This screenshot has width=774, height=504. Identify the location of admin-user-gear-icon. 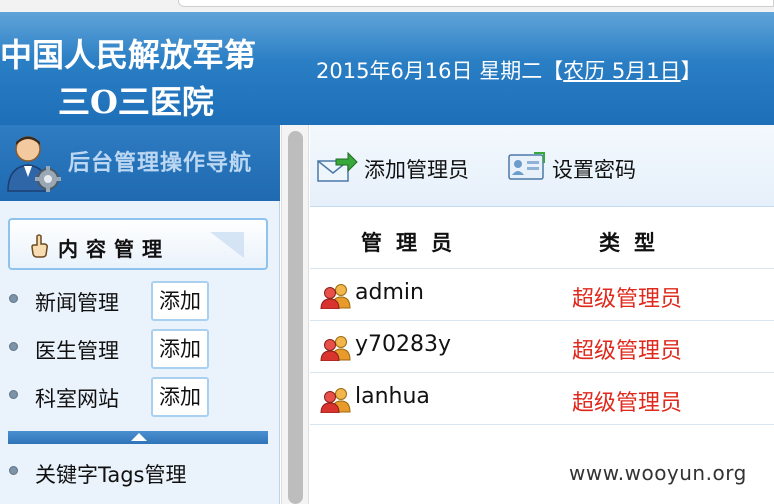
(34, 164).